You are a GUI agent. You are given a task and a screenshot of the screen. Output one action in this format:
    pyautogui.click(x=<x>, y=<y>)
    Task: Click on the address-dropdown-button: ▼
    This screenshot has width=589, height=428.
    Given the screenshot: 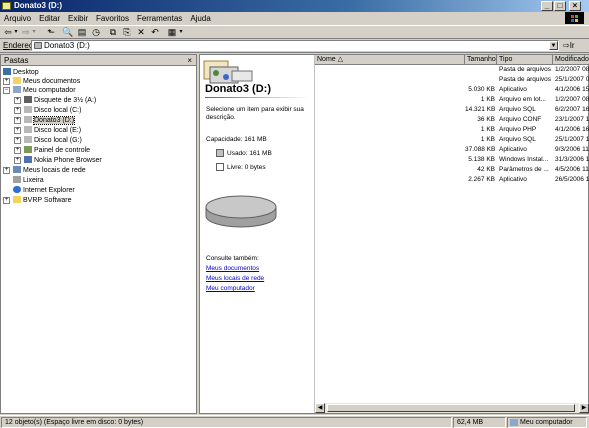 What is the action you would take?
    pyautogui.click(x=553, y=45)
    